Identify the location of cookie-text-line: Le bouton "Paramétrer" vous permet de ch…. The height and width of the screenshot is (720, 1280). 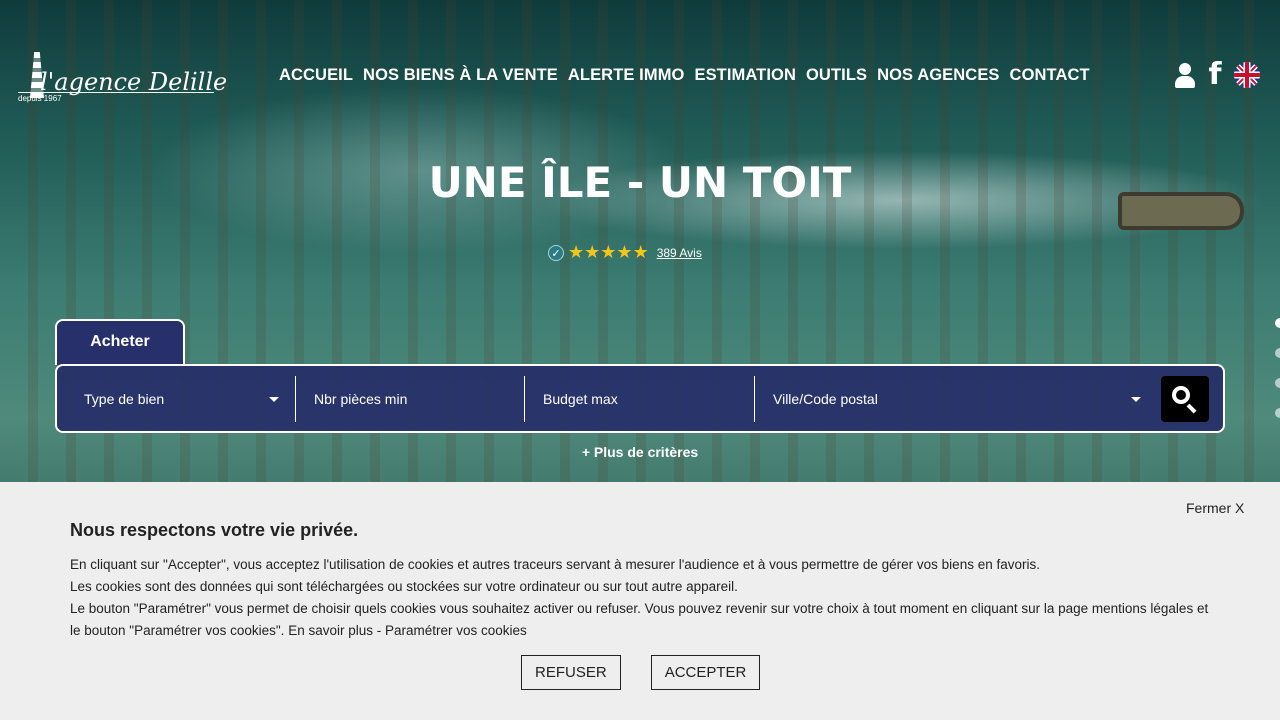
(639, 619).